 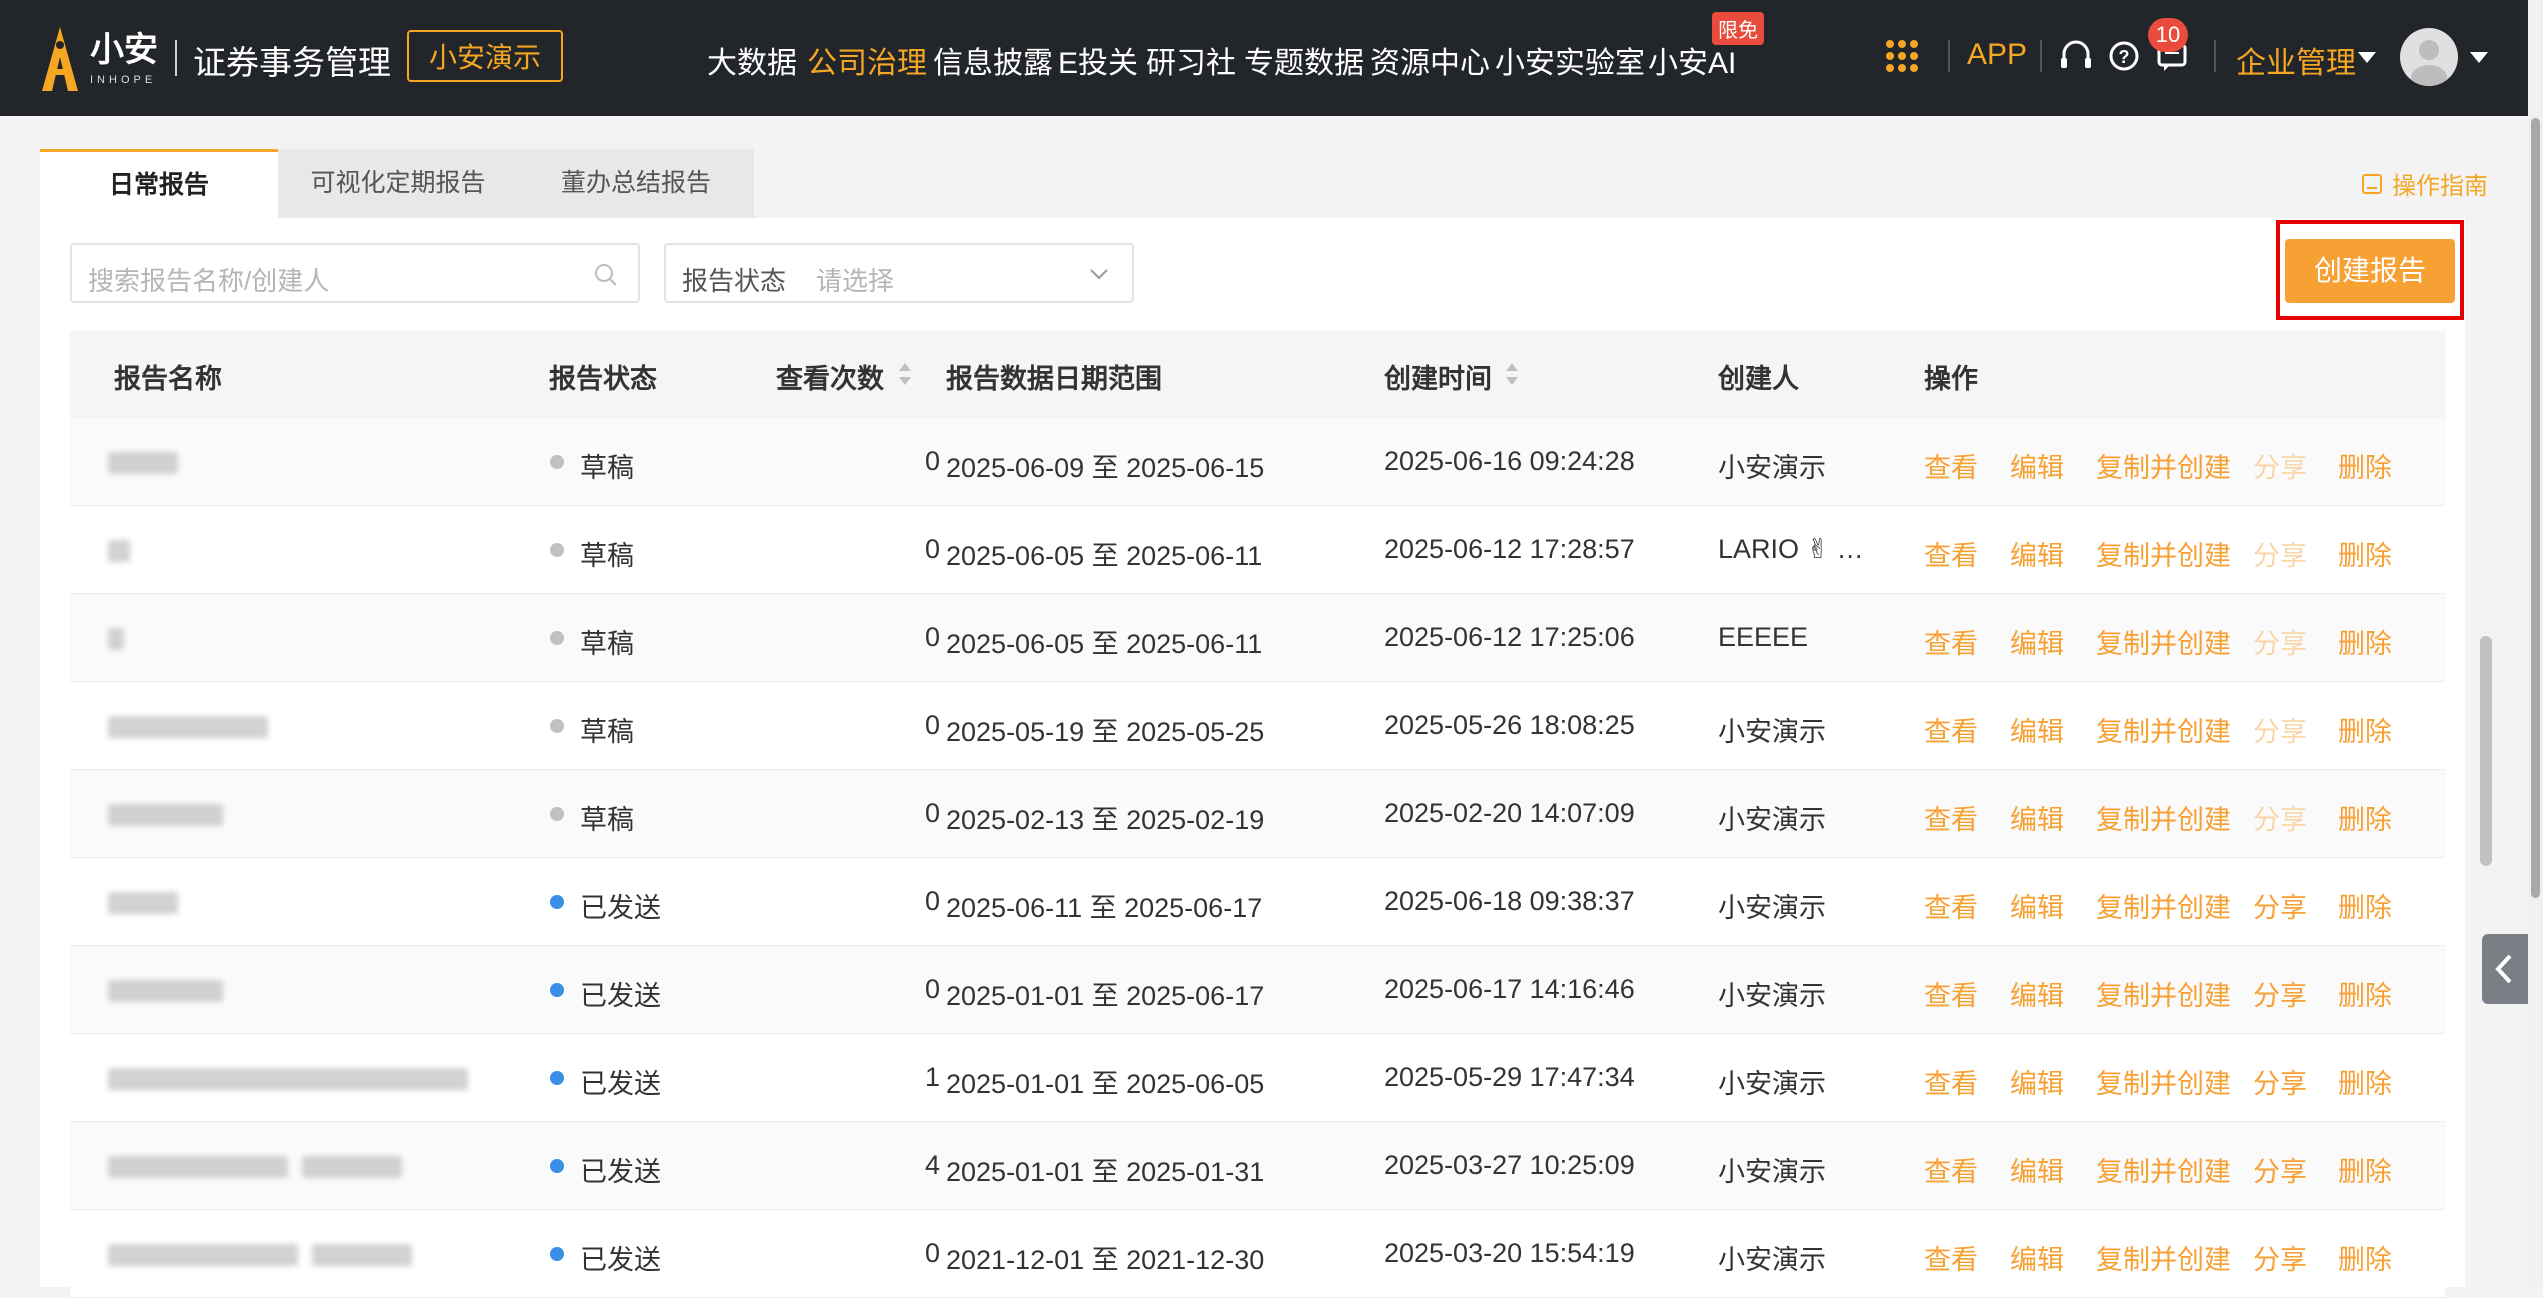 What do you see at coordinates (2370, 271) in the screenshot?
I see `create-report-button: 创建报告` at bounding box center [2370, 271].